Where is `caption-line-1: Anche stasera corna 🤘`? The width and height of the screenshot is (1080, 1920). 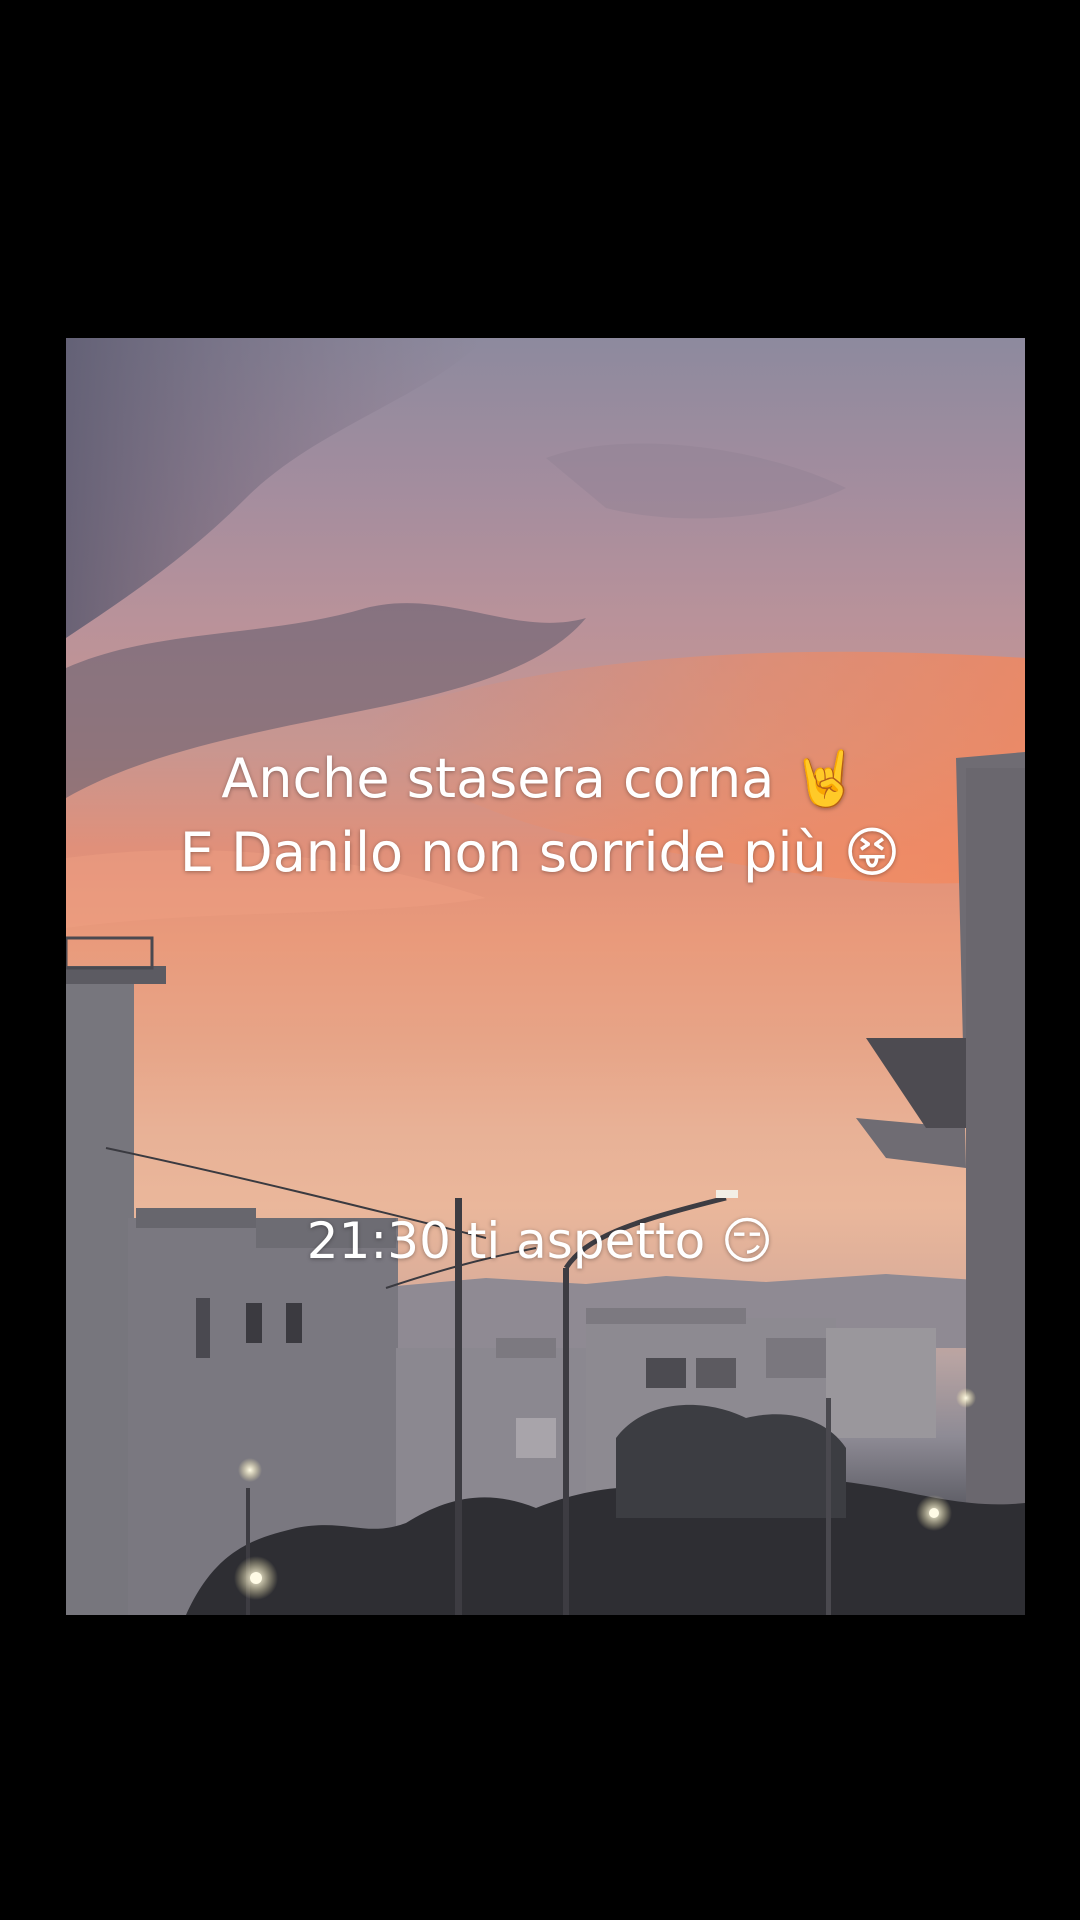
caption-line-1: Anche stasera corna 🤘 is located at coordinates (540, 778).